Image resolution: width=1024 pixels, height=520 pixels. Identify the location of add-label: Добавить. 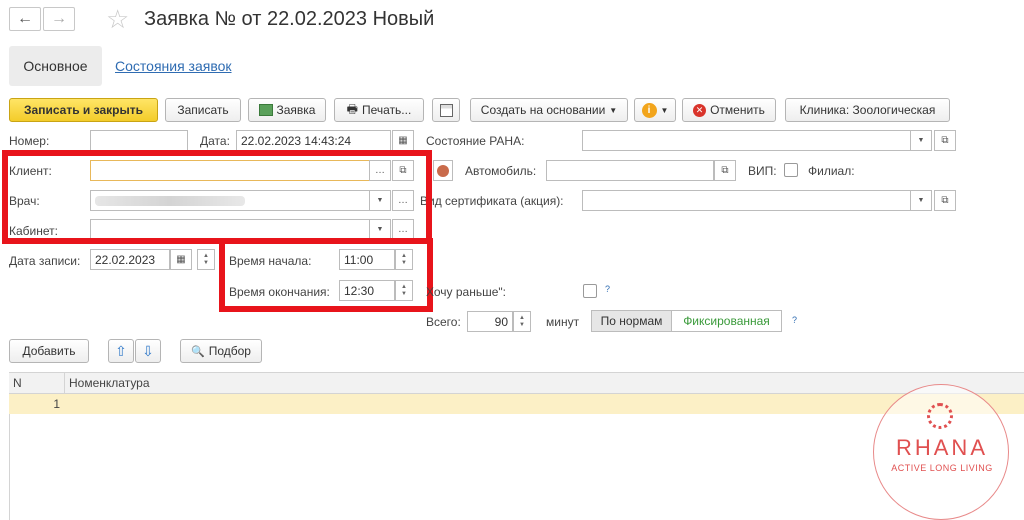
(49, 351).